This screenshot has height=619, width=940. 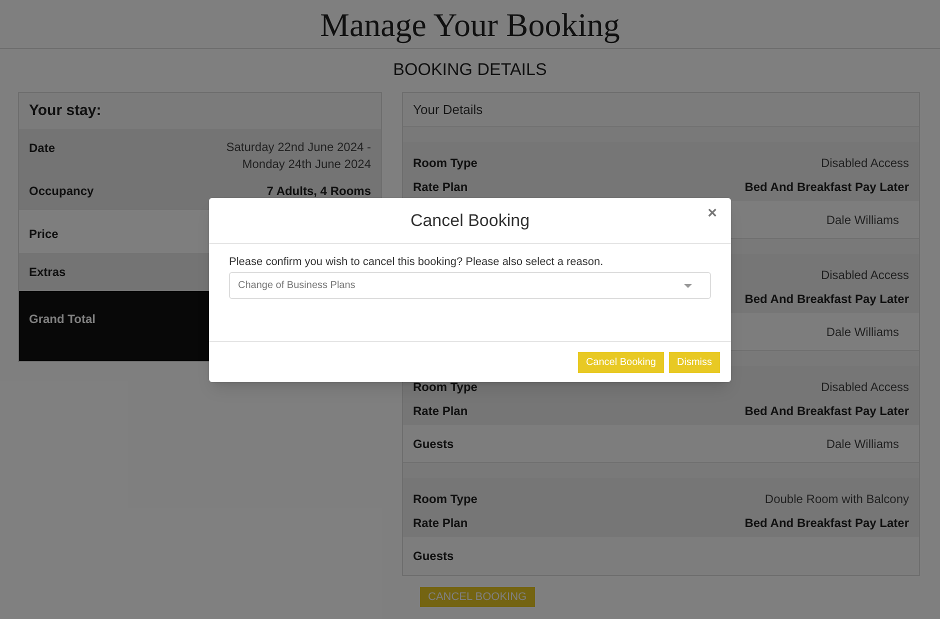 What do you see at coordinates (65, 110) in the screenshot?
I see `card-title: Your stay:` at bounding box center [65, 110].